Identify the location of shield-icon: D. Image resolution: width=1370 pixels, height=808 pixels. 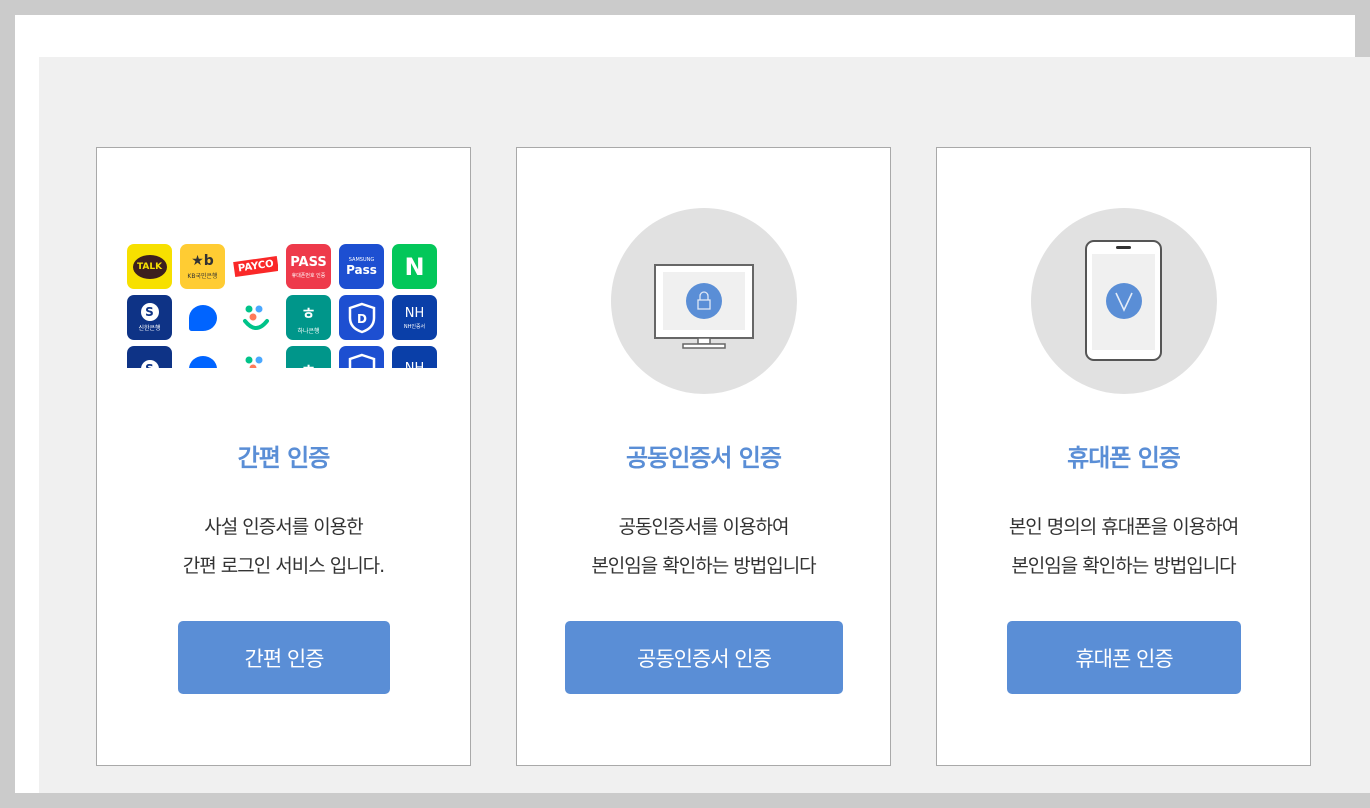
(361, 317).